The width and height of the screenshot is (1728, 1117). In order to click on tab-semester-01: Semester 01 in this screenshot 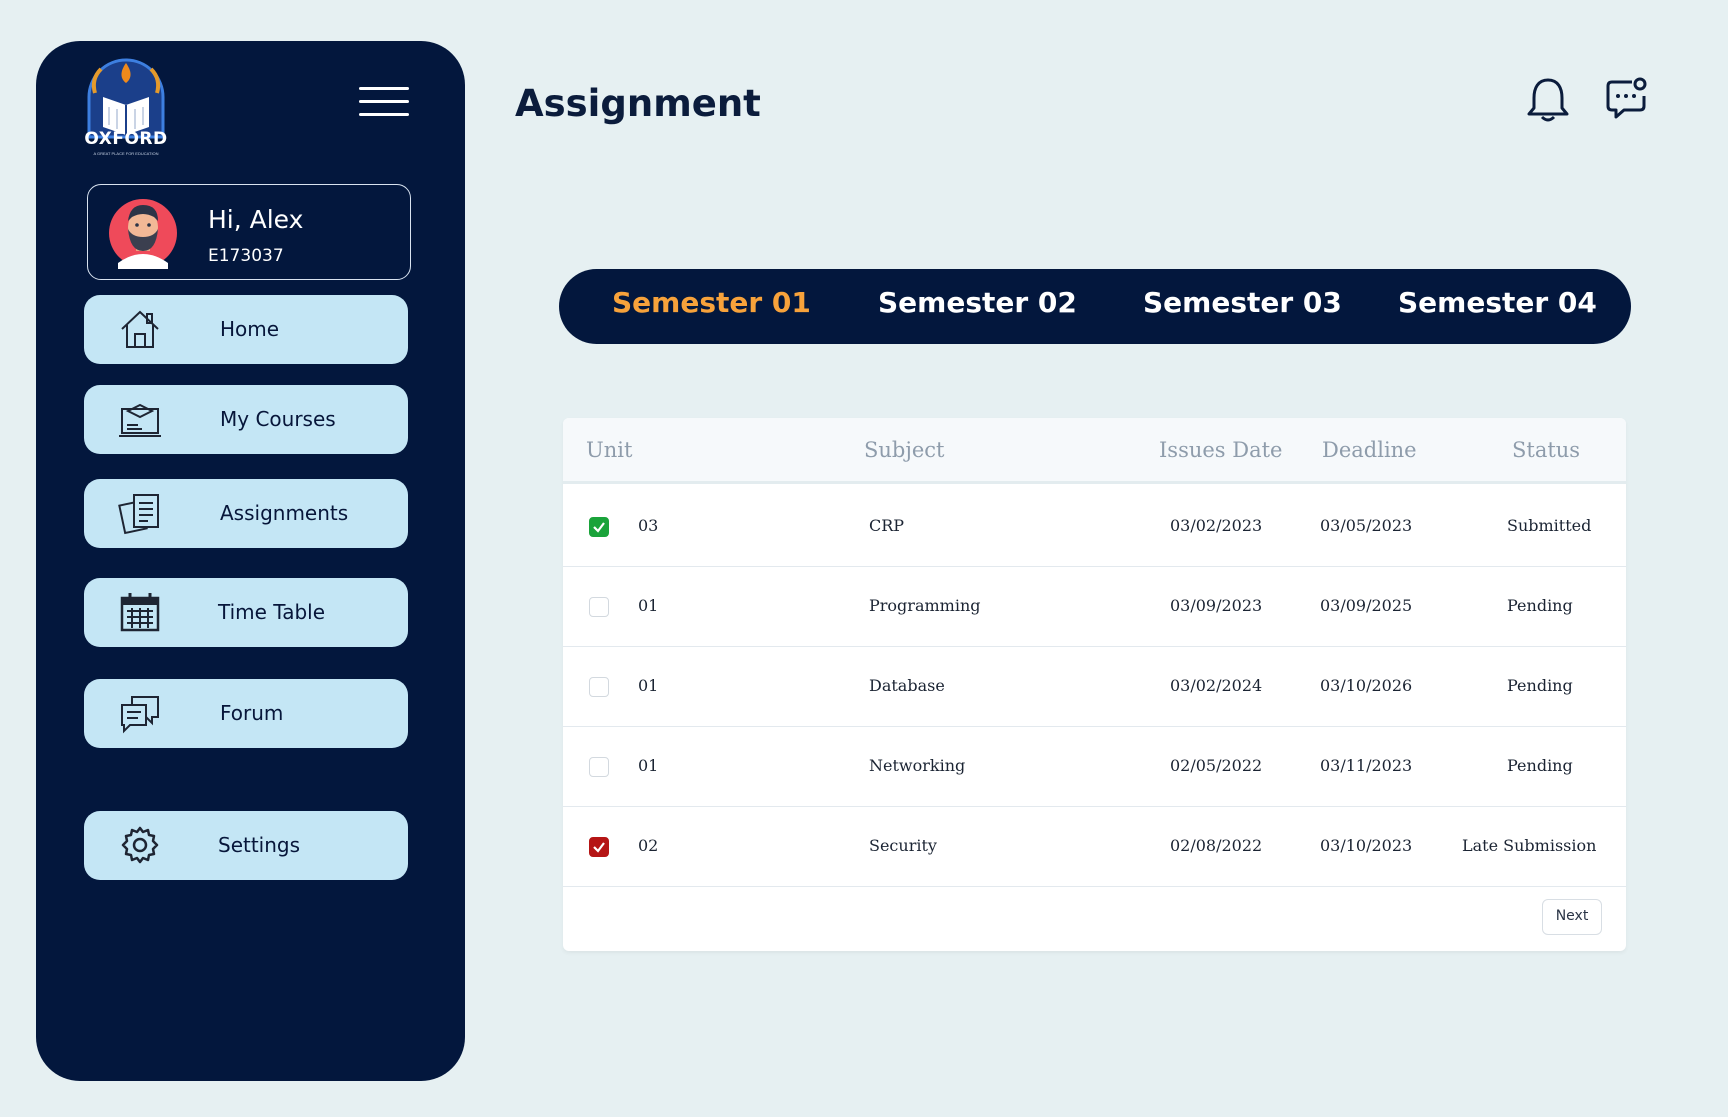, I will do `click(711, 306)`.